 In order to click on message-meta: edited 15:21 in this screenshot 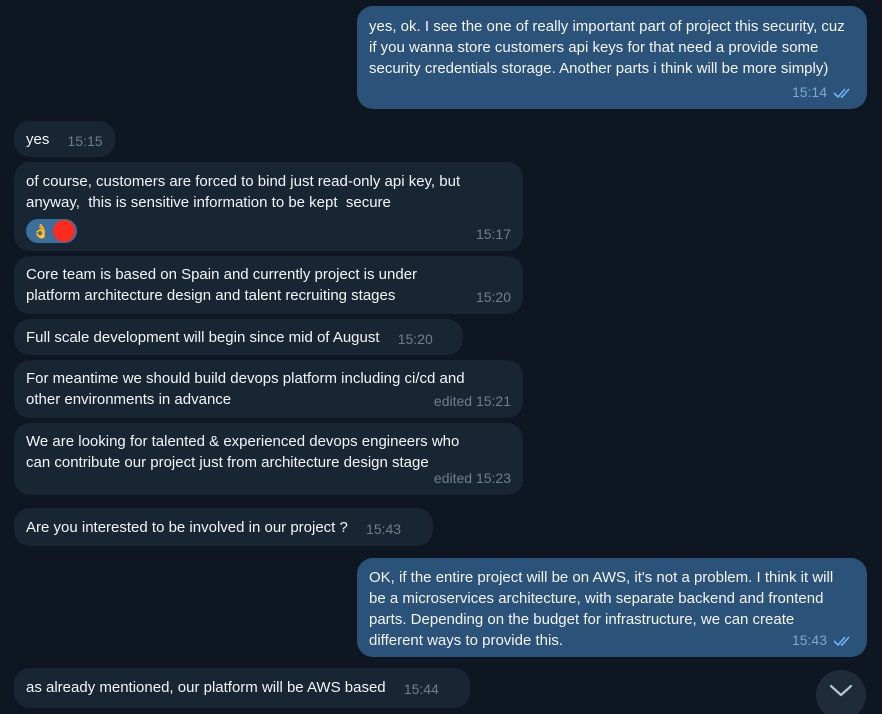, I will do `click(472, 401)`.